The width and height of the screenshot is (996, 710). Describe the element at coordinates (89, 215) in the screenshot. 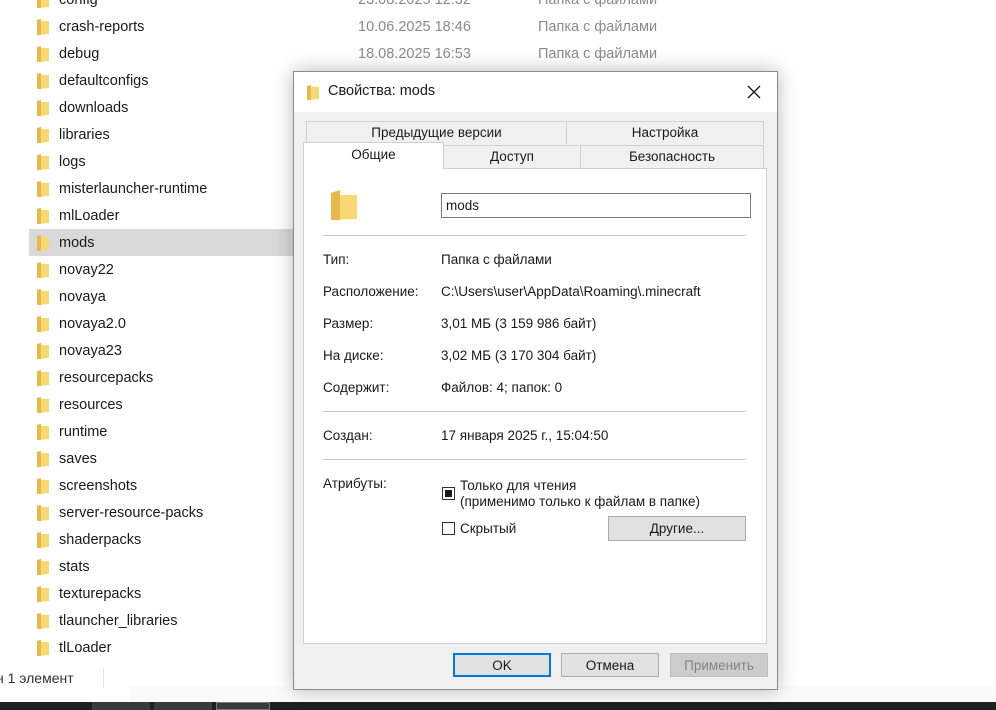

I see `file-name: mlLoader` at that location.